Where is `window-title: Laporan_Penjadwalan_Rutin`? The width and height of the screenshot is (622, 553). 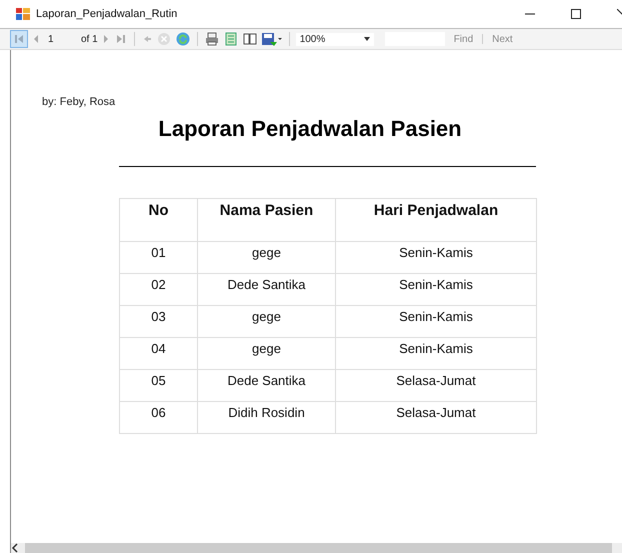 window-title: Laporan_Penjadwalan_Rutin is located at coordinates (107, 14).